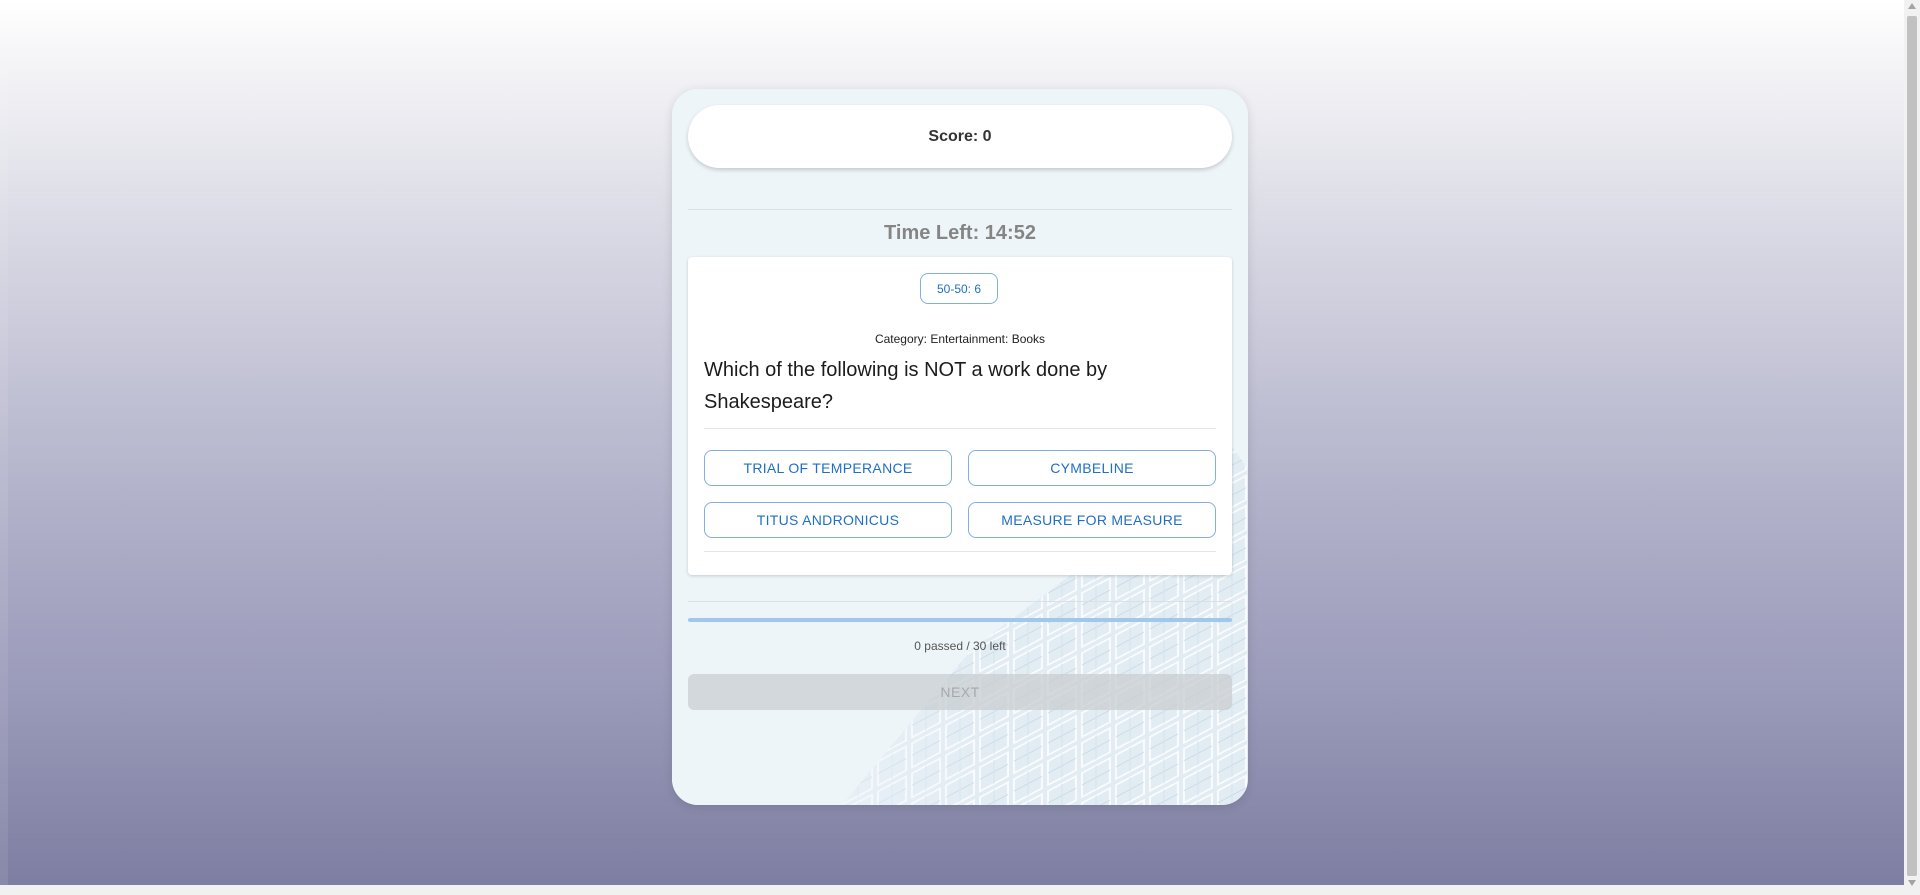 This screenshot has height=895, width=1920. Describe the element at coordinates (959, 288) in the screenshot. I see `fifty-fifty-button: 50-50: 6` at that location.